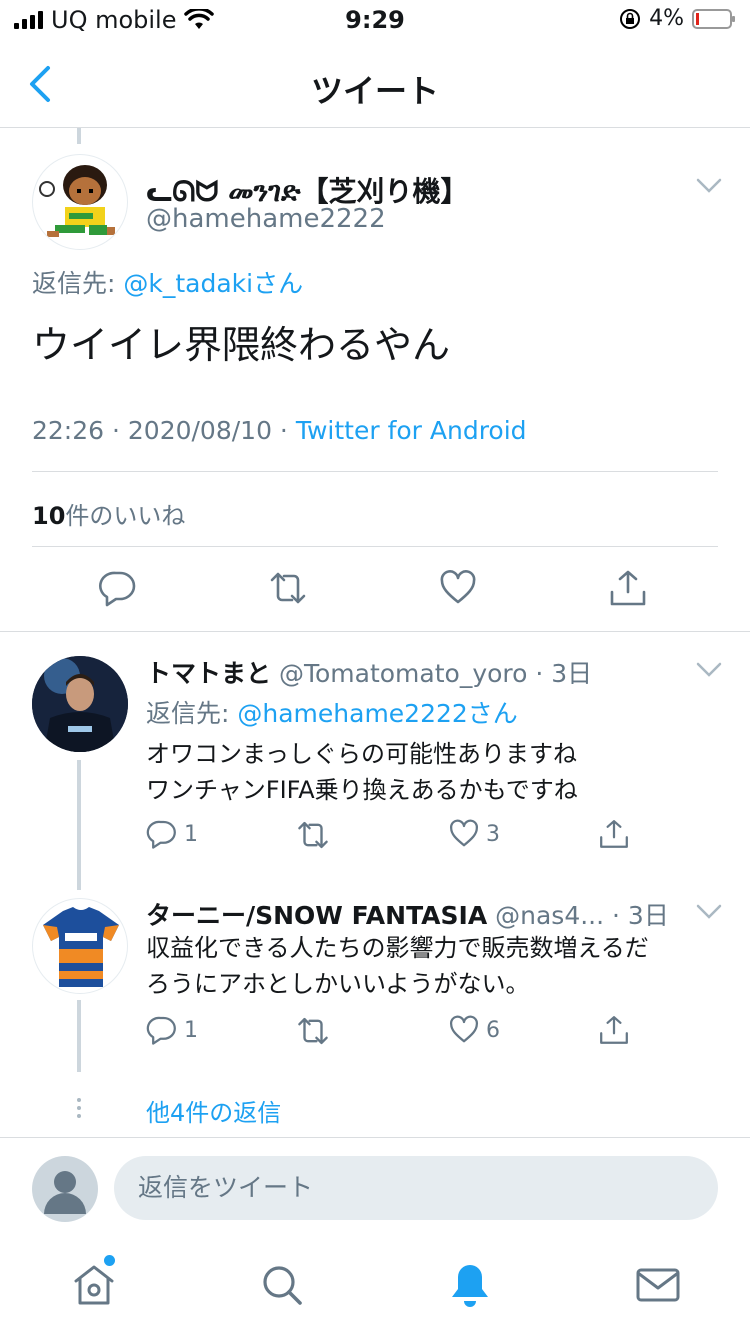 The height and width of the screenshot is (1334, 750). Describe the element at coordinates (374, 91) in the screenshot. I see `page-title: ツイート` at that location.